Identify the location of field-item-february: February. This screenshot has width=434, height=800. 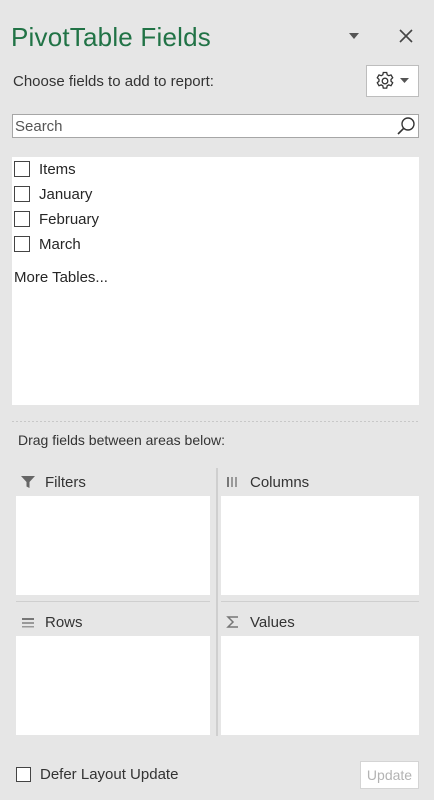
(56, 219).